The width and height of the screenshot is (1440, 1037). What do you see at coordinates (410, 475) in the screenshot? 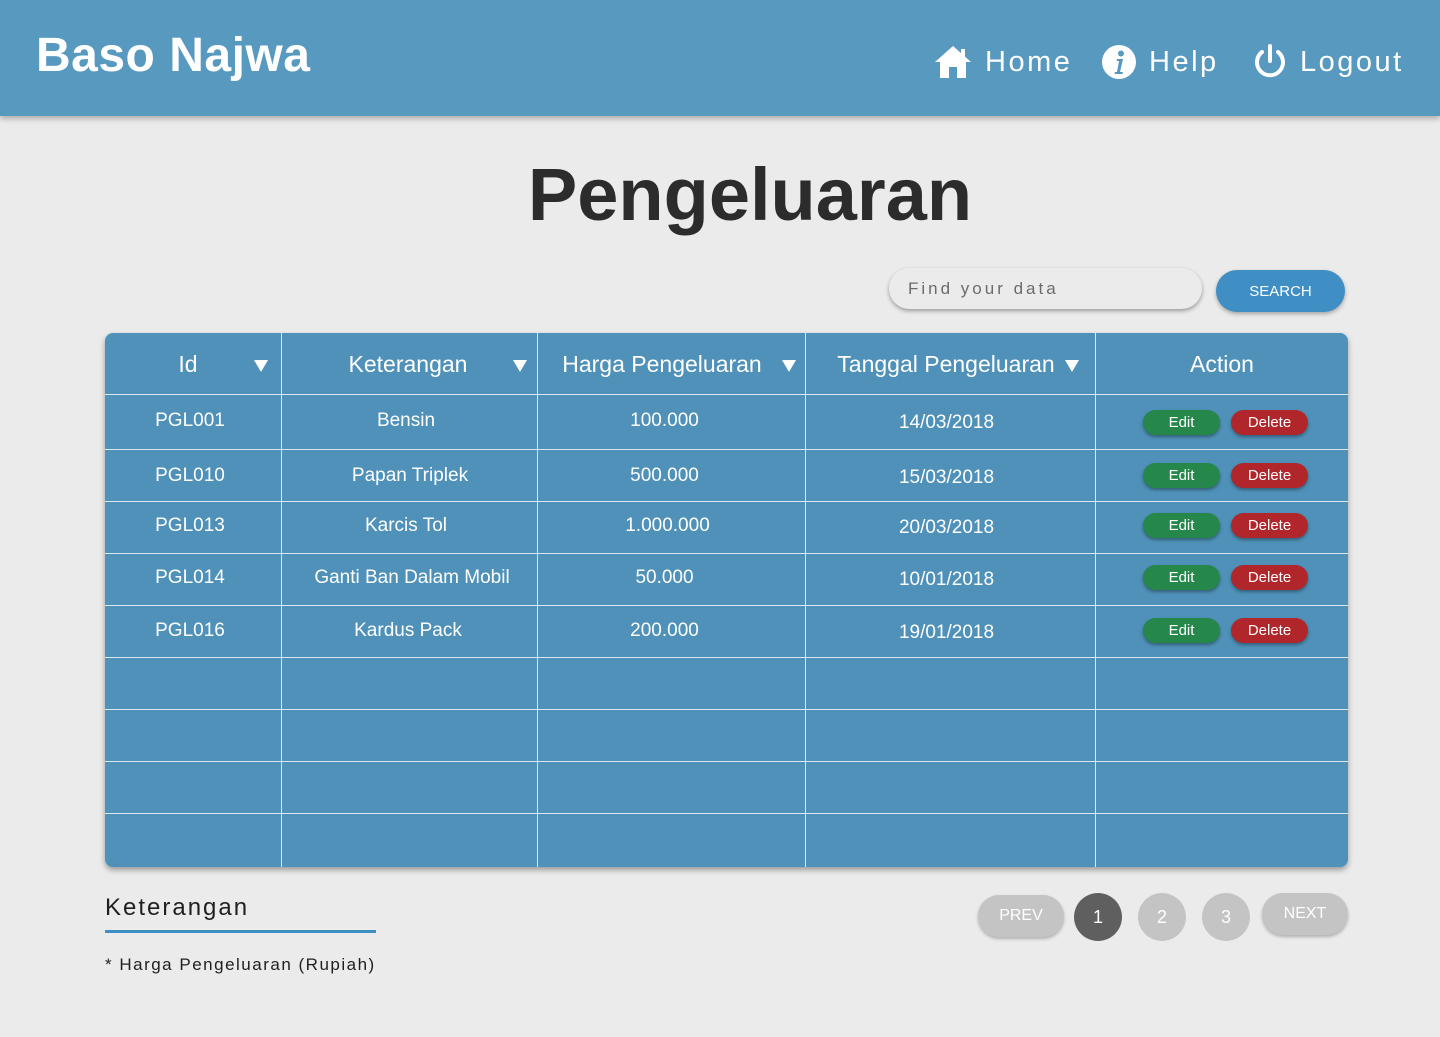
I see `cell-keterangan: Papan Triplek` at bounding box center [410, 475].